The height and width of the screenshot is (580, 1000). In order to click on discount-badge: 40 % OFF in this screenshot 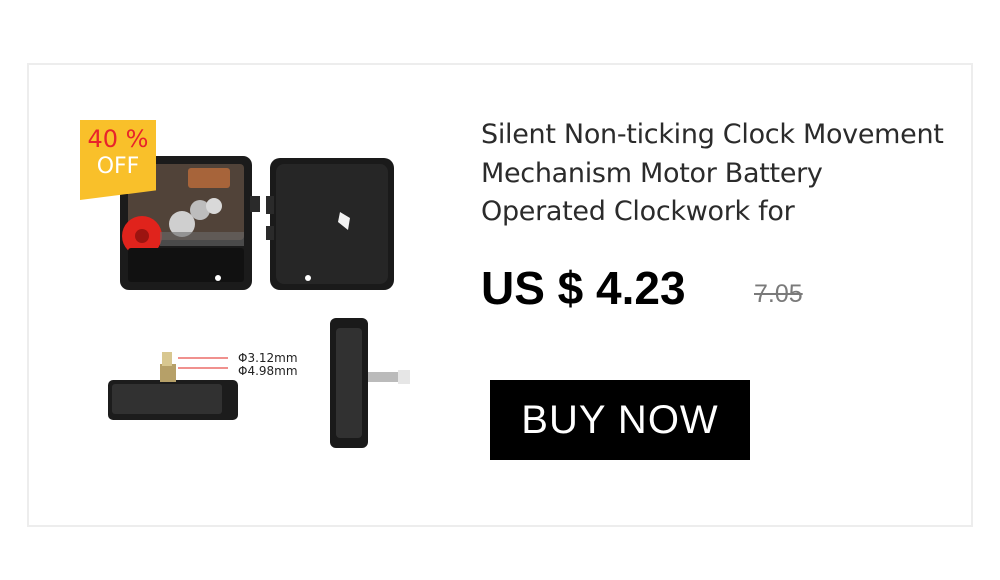, I will do `click(118, 160)`.